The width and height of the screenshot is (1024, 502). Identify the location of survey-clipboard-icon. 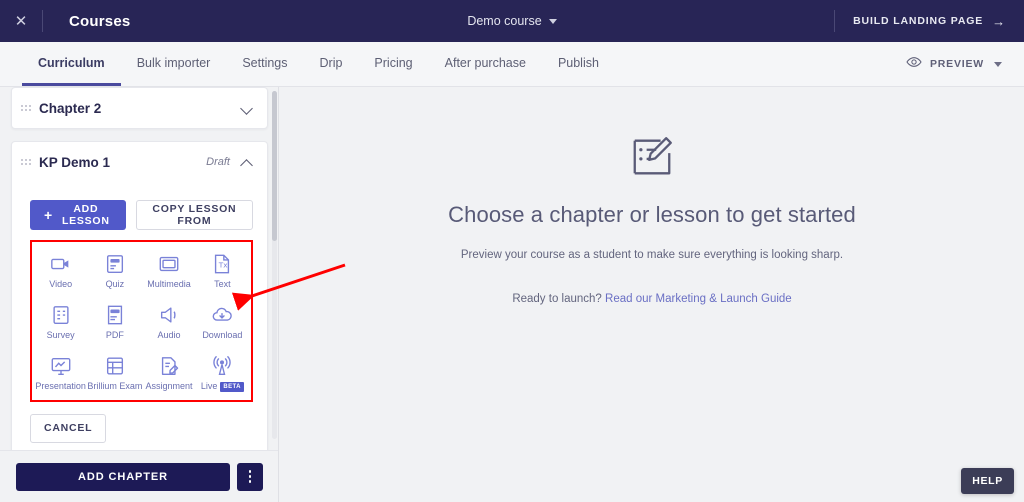
(61, 315).